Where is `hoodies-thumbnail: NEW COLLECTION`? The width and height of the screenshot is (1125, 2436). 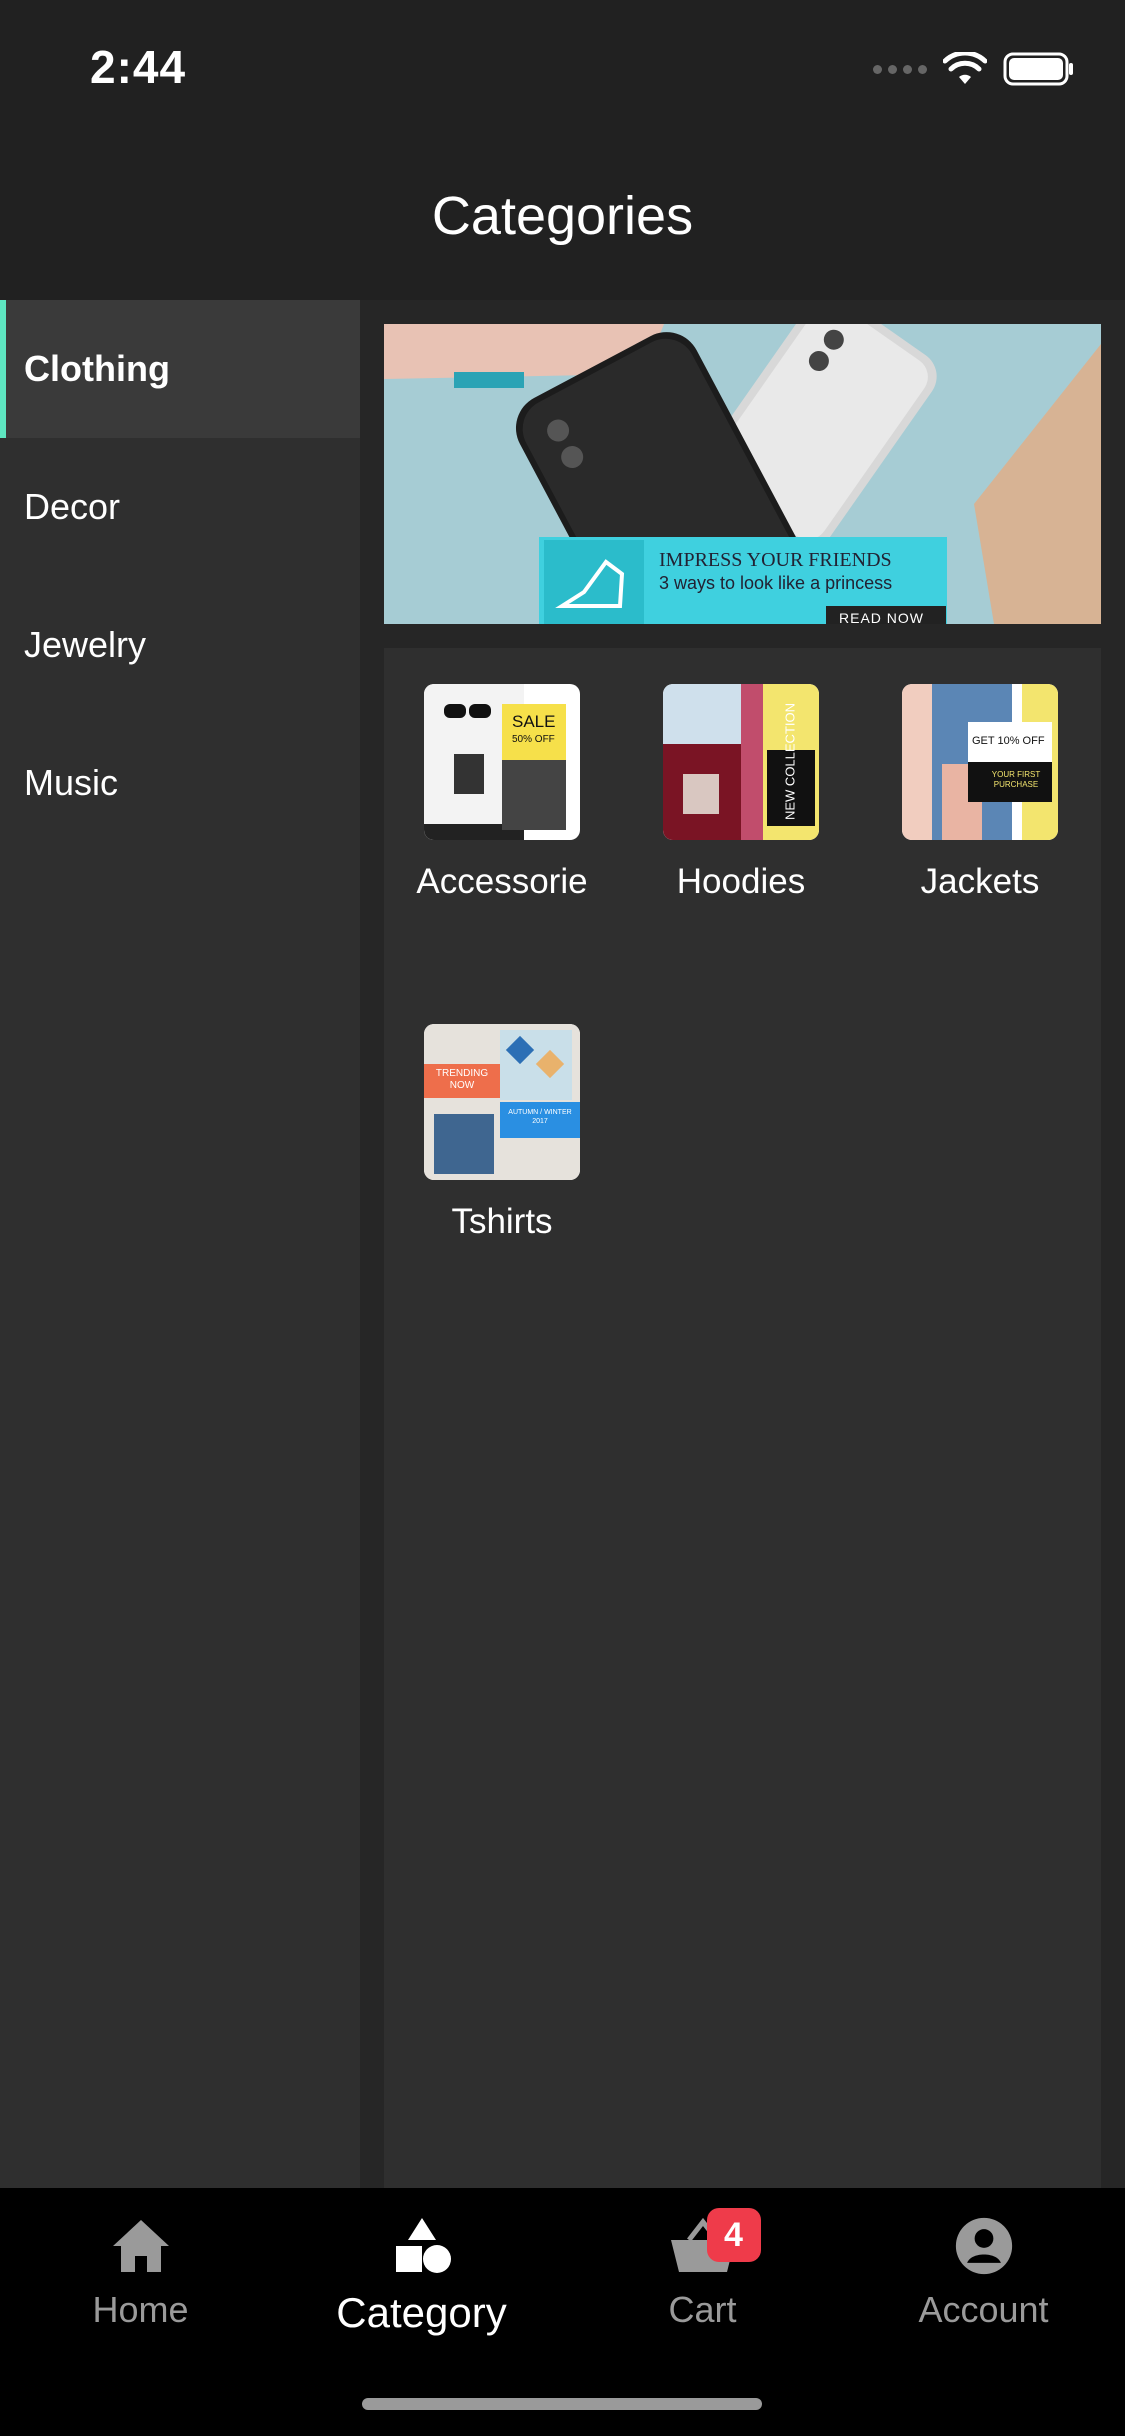
hoodies-thumbnail: NEW COLLECTION is located at coordinates (741, 762).